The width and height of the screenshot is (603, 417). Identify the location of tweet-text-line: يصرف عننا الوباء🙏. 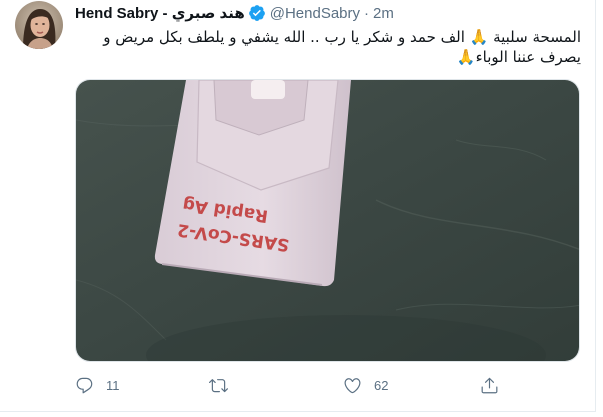
(518, 57).